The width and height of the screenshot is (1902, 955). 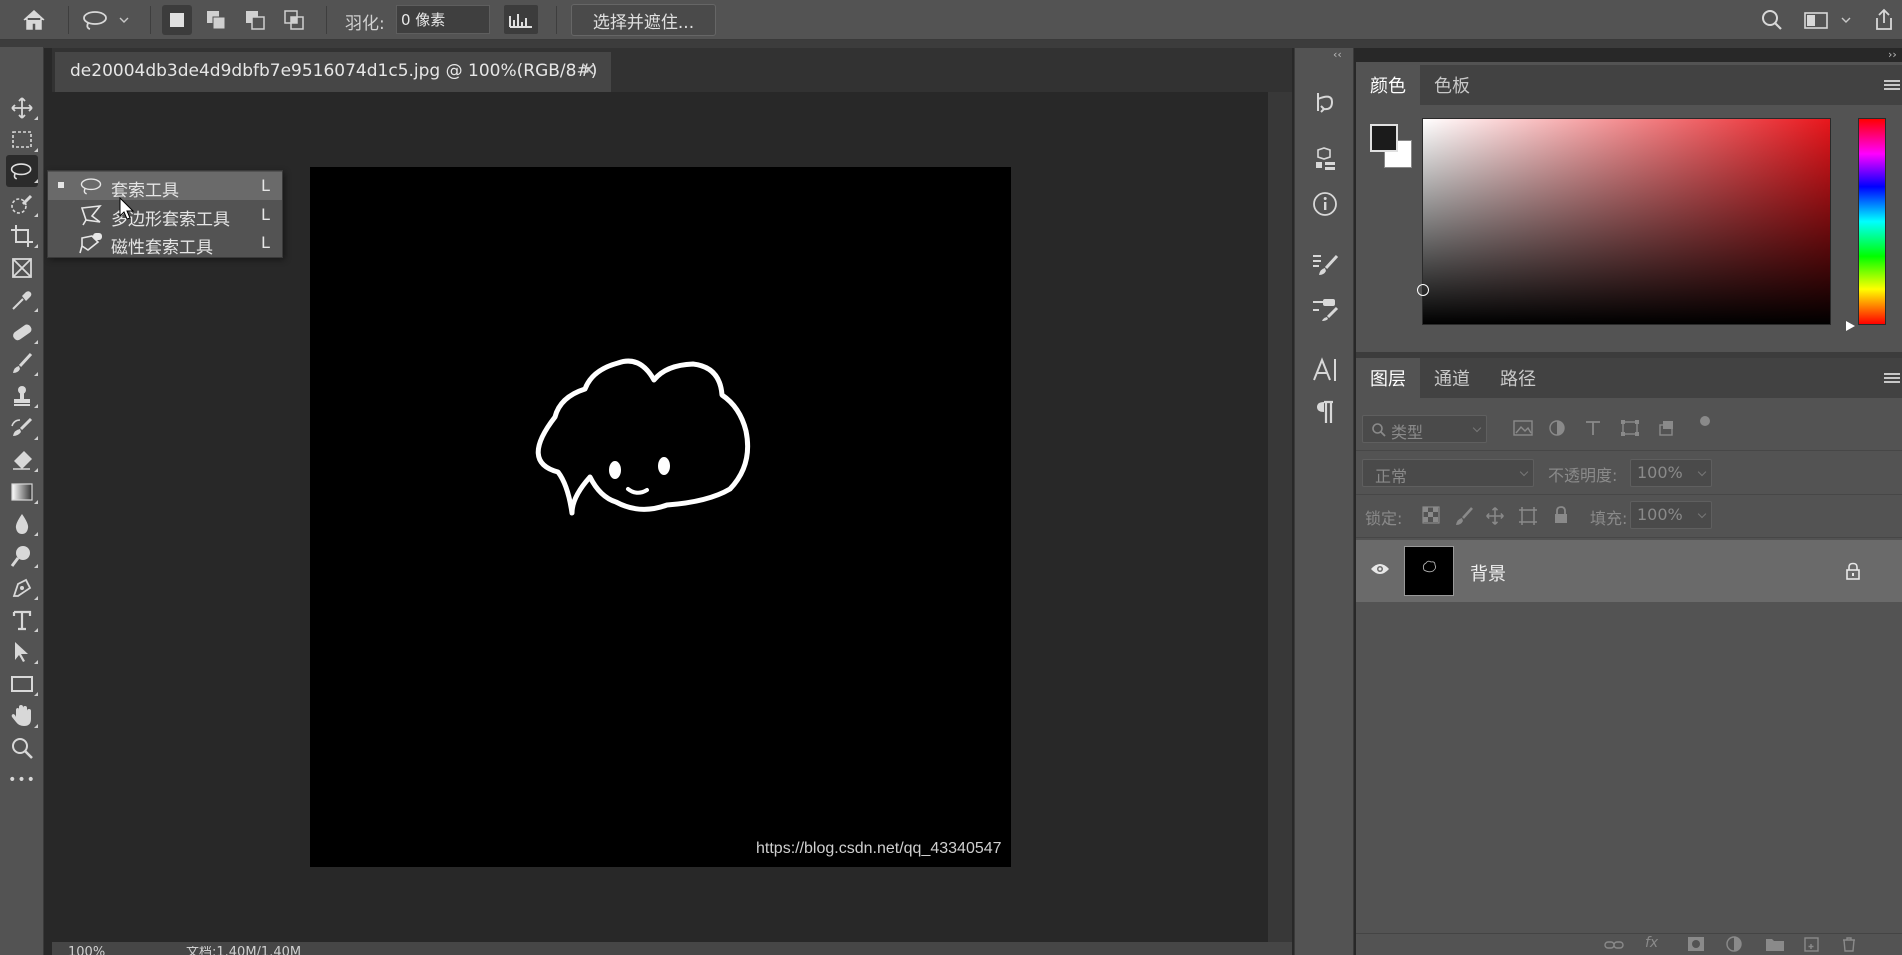 What do you see at coordinates (1325, 412) in the screenshot?
I see `paragraph-icon` at bounding box center [1325, 412].